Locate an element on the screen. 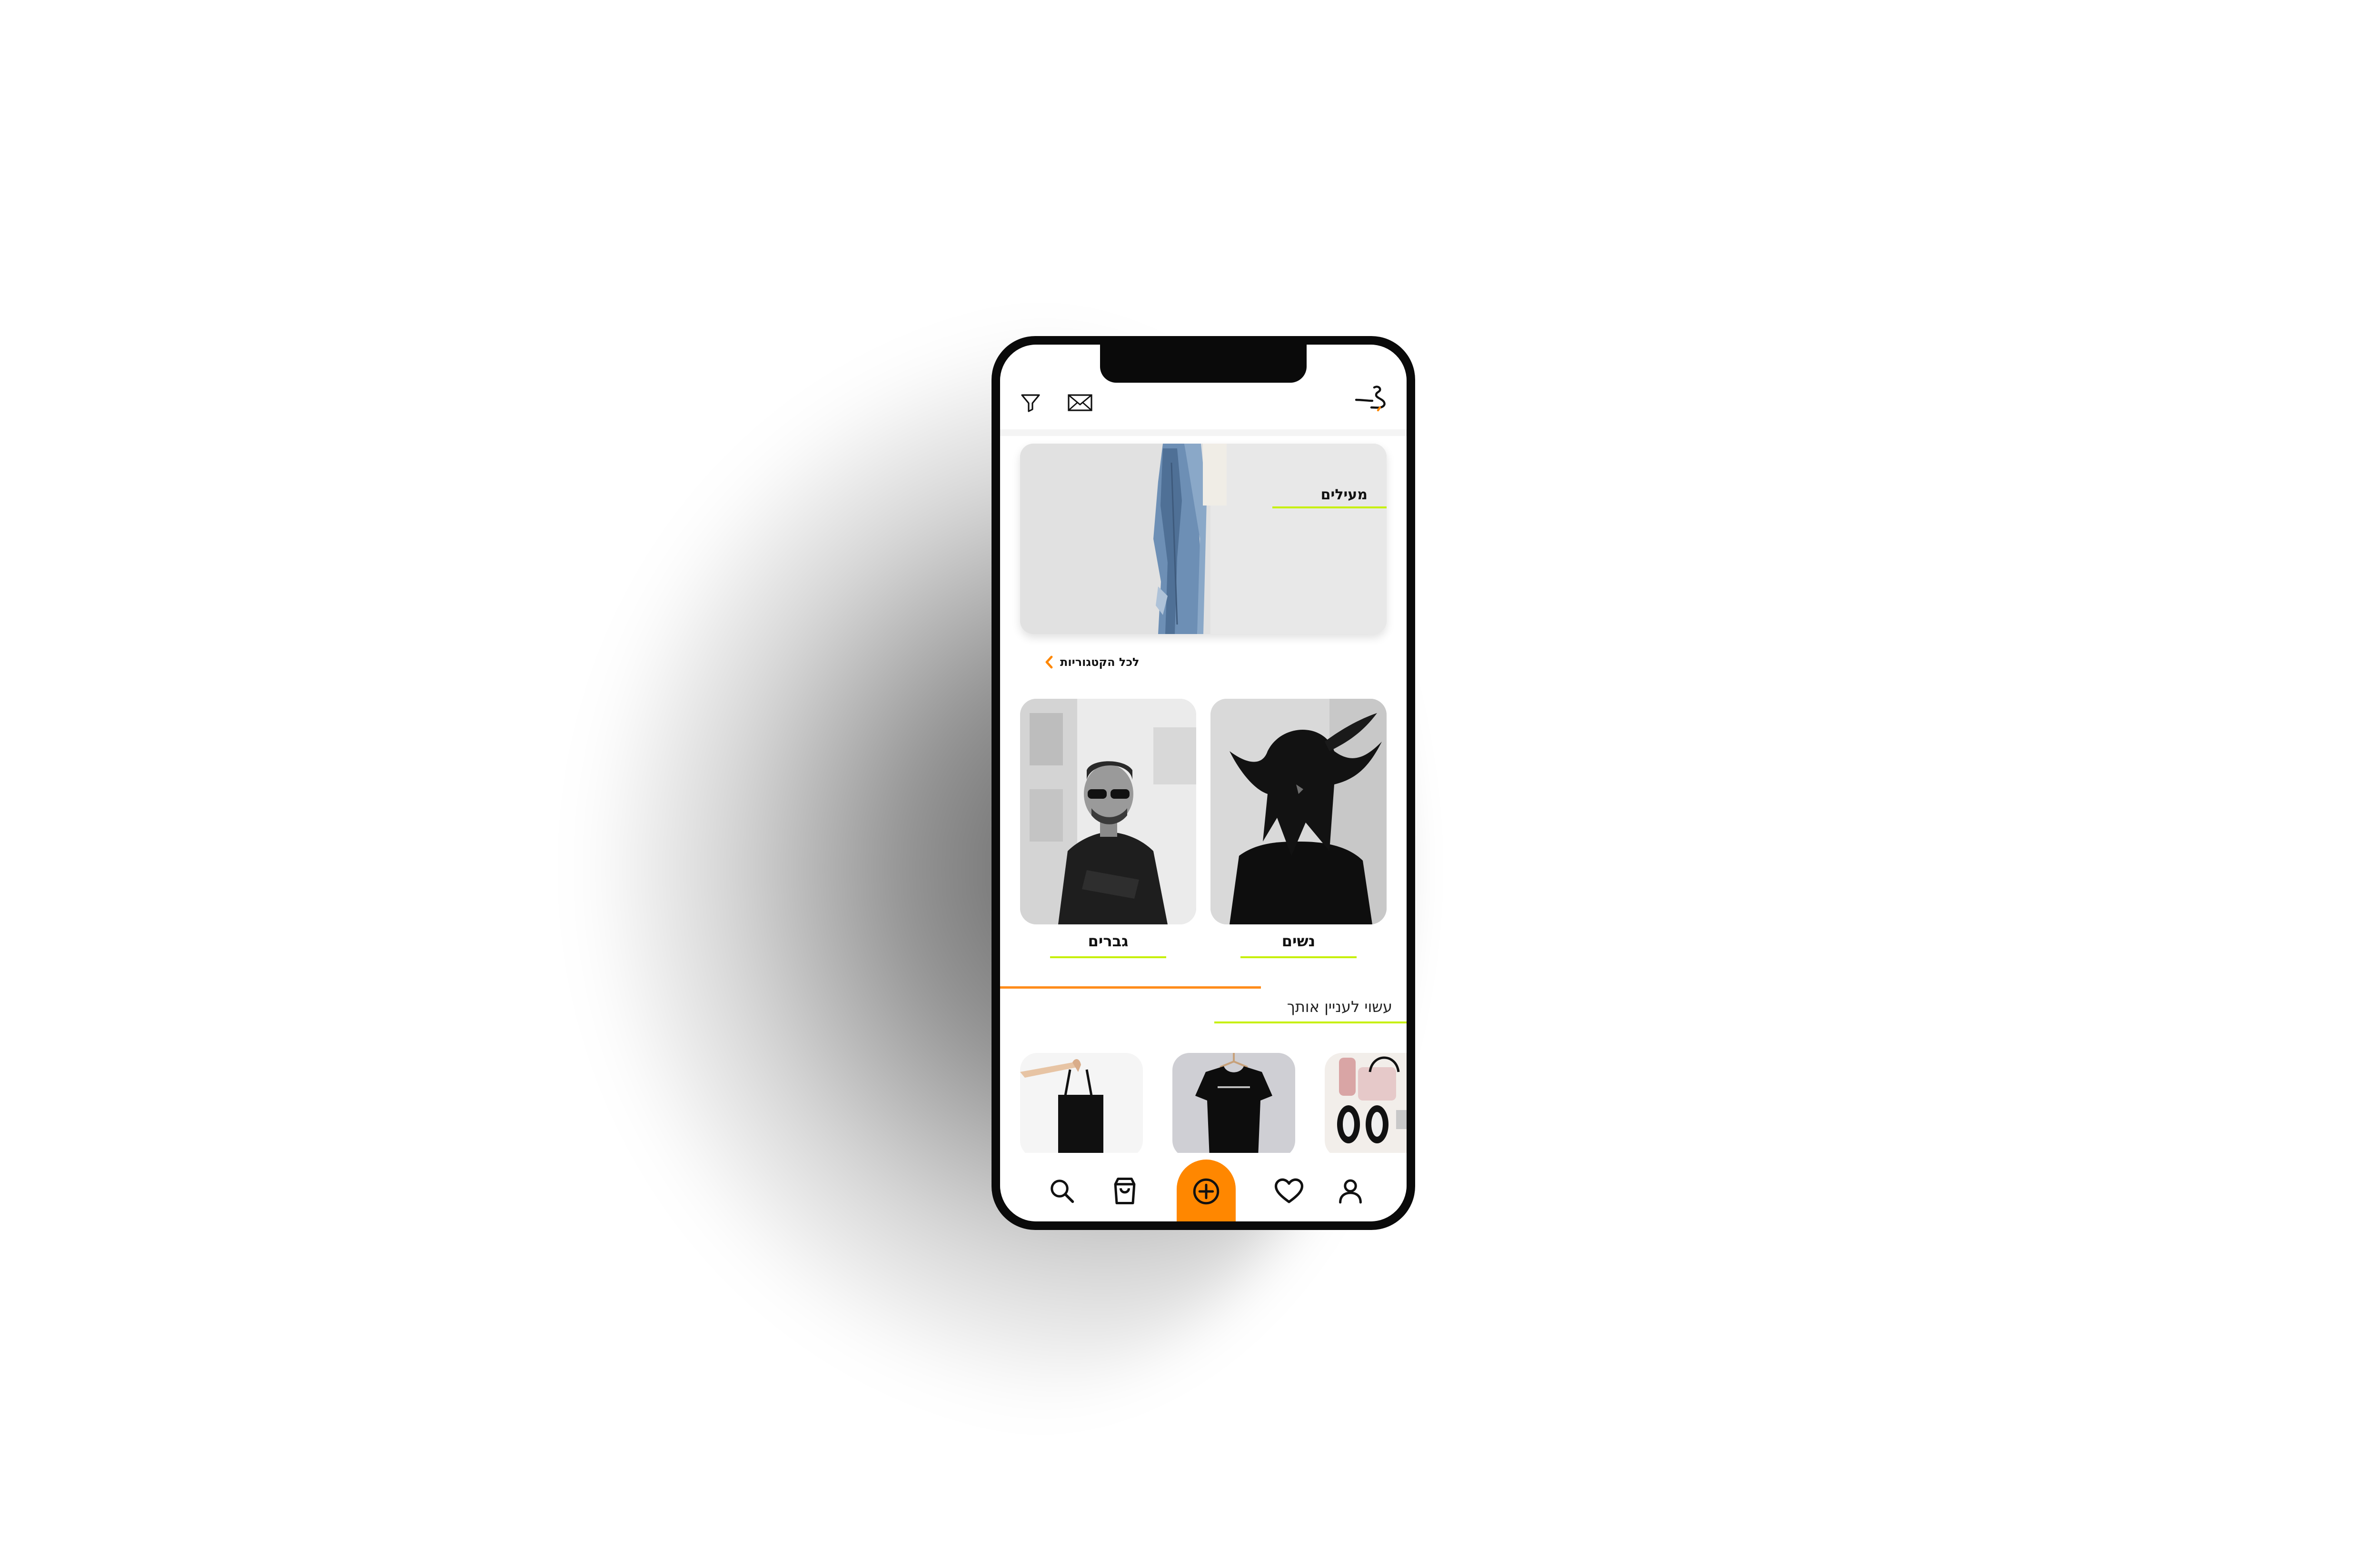 This screenshot has width=2380, height=1547. denim-jacket-image is located at coordinates (1203, 539).